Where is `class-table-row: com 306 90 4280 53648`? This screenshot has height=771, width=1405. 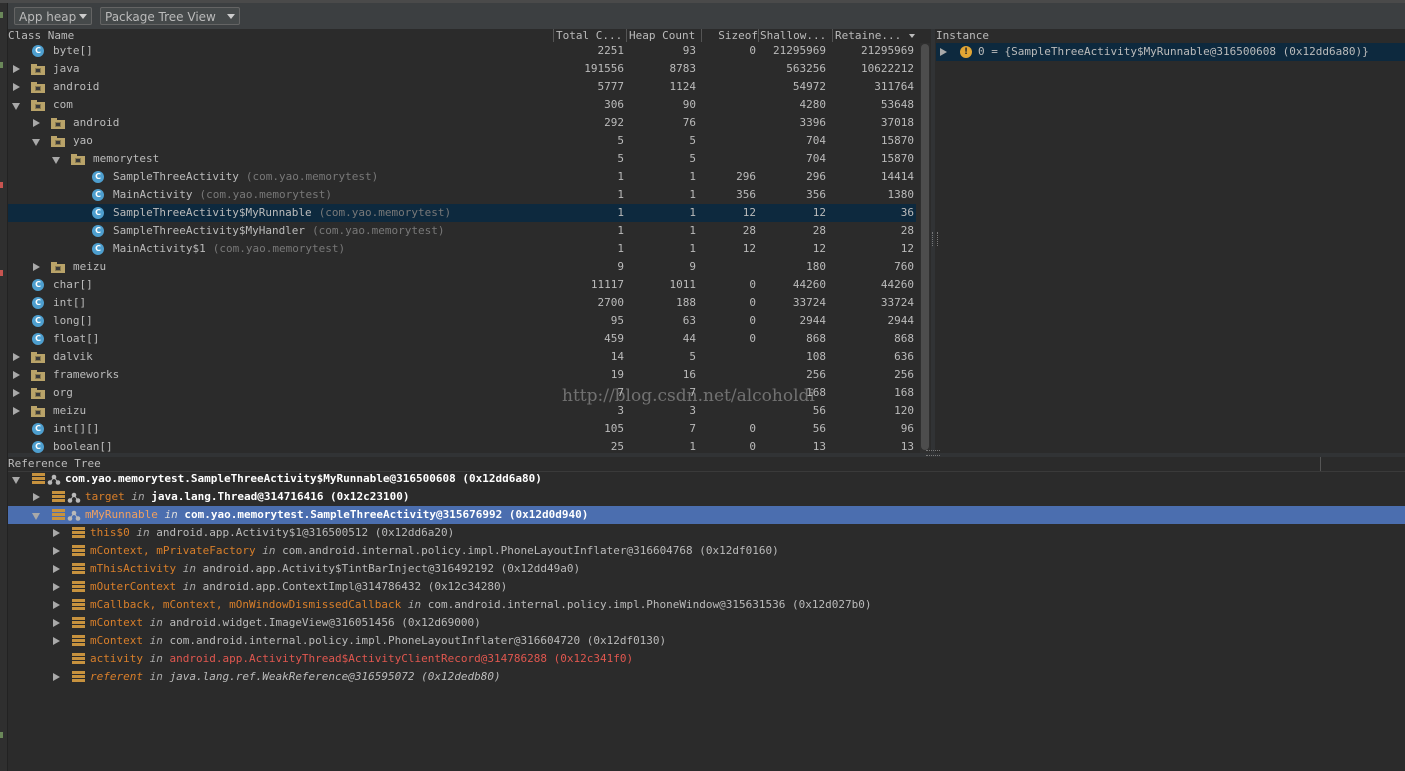
class-table-row: com 306 90 4280 53648 is located at coordinates (462, 105).